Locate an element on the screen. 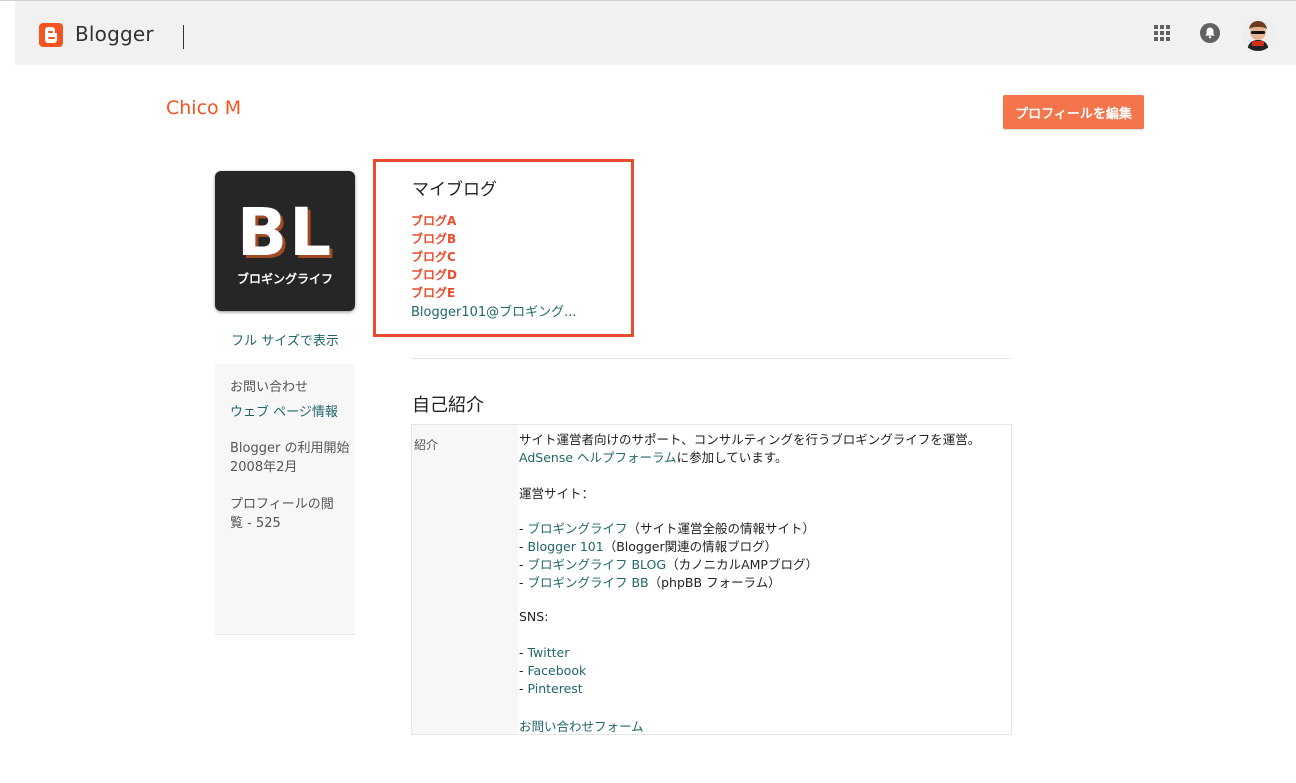  blog-link: ブログD is located at coordinates (434, 274).